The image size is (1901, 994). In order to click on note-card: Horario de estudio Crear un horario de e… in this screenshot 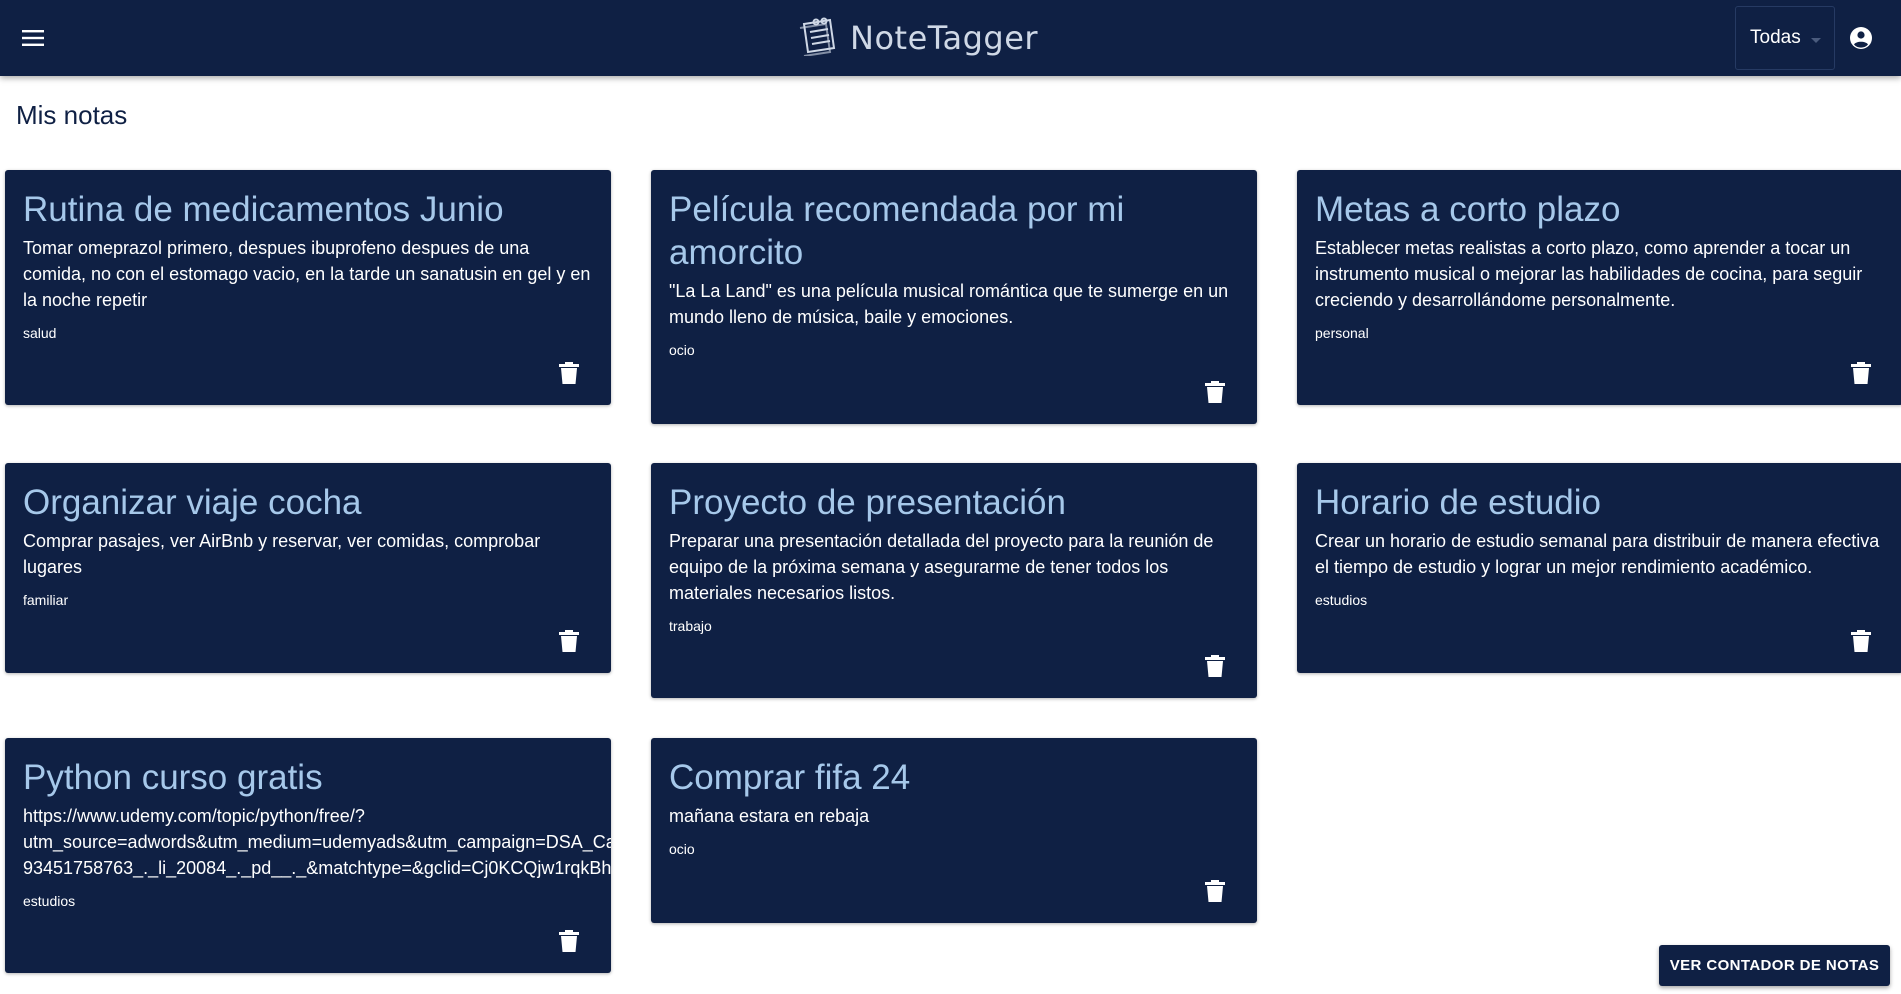, I will do `click(1599, 568)`.